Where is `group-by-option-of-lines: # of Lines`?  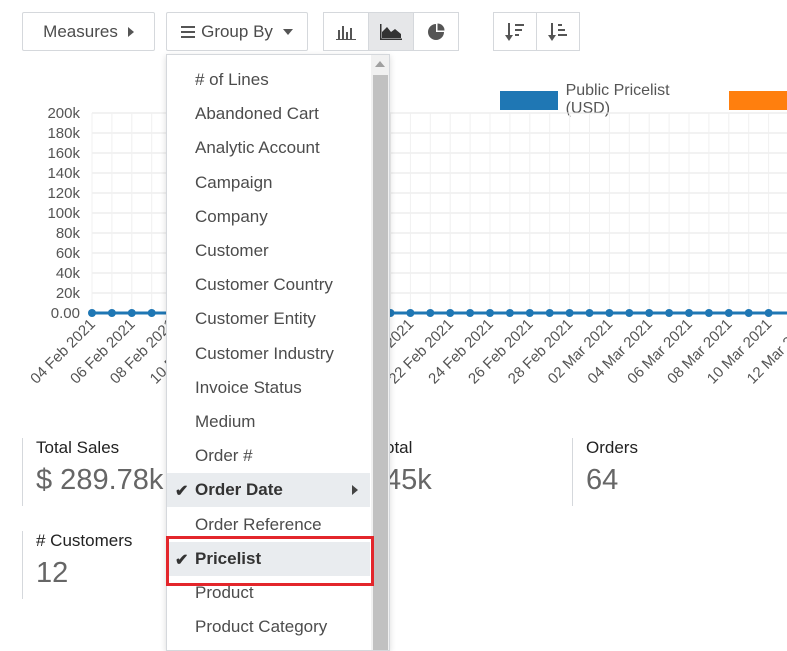
group-by-option-of-lines: # of Lines is located at coordinates (268, 80).